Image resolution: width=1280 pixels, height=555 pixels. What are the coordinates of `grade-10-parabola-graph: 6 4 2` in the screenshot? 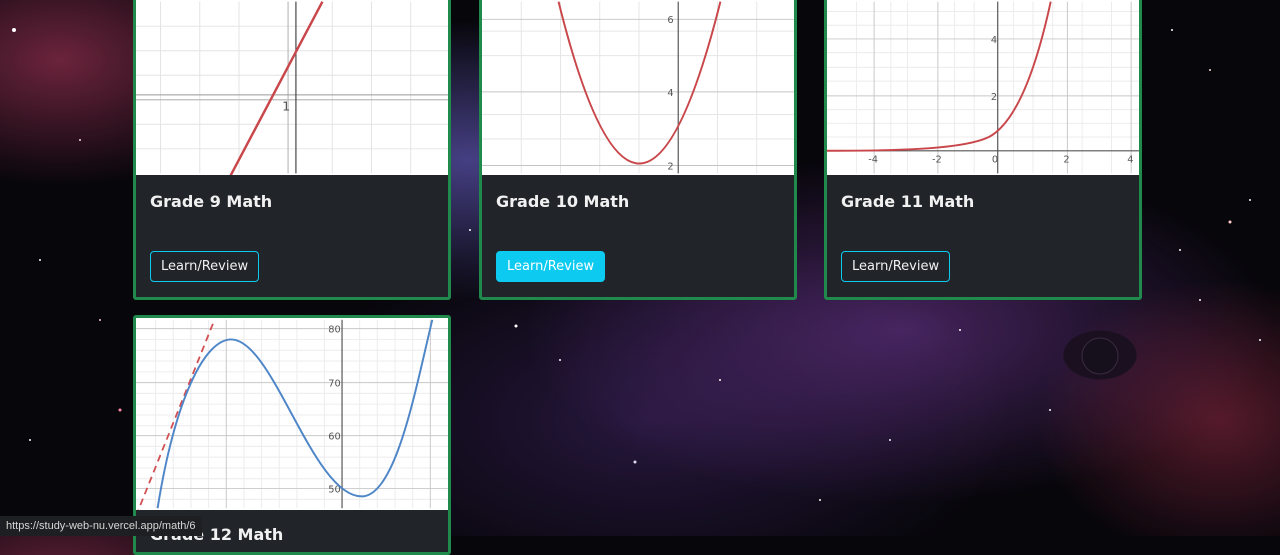 It's located at (638, 87).